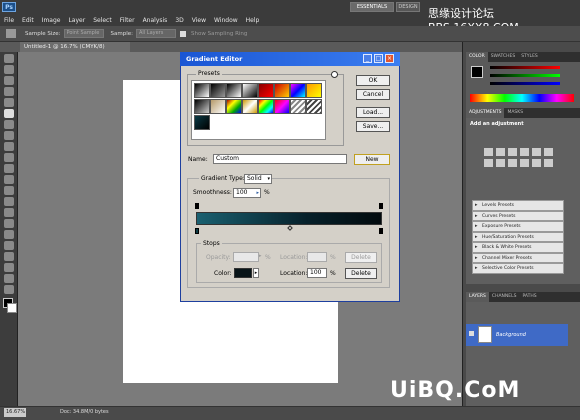 Image resolution: width=580 pixels, height=420 pixels. I want to click on document-tab: Untitled-1 @ 16.7% (CMYK/8), so click(75, 47).